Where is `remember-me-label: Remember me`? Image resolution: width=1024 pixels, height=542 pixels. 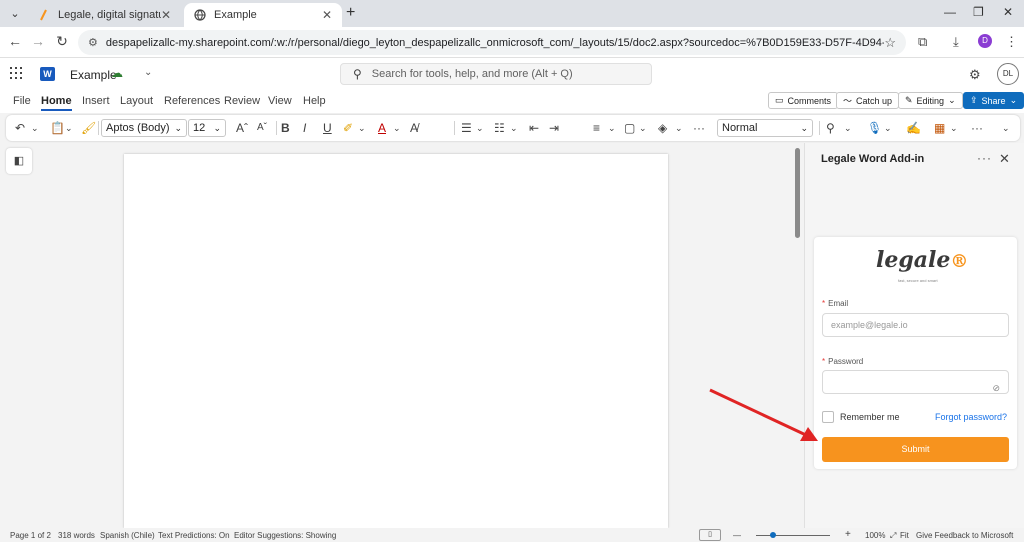 remember-me-label: Remember me is located at coordinates (870, 417).